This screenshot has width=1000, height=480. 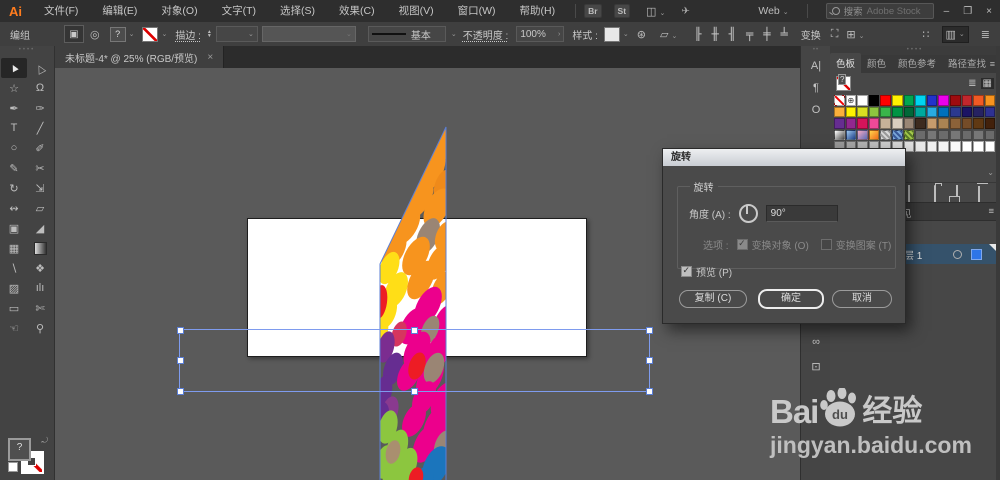 I want to click on selection-bounding-box, so click(x=414, y=360).